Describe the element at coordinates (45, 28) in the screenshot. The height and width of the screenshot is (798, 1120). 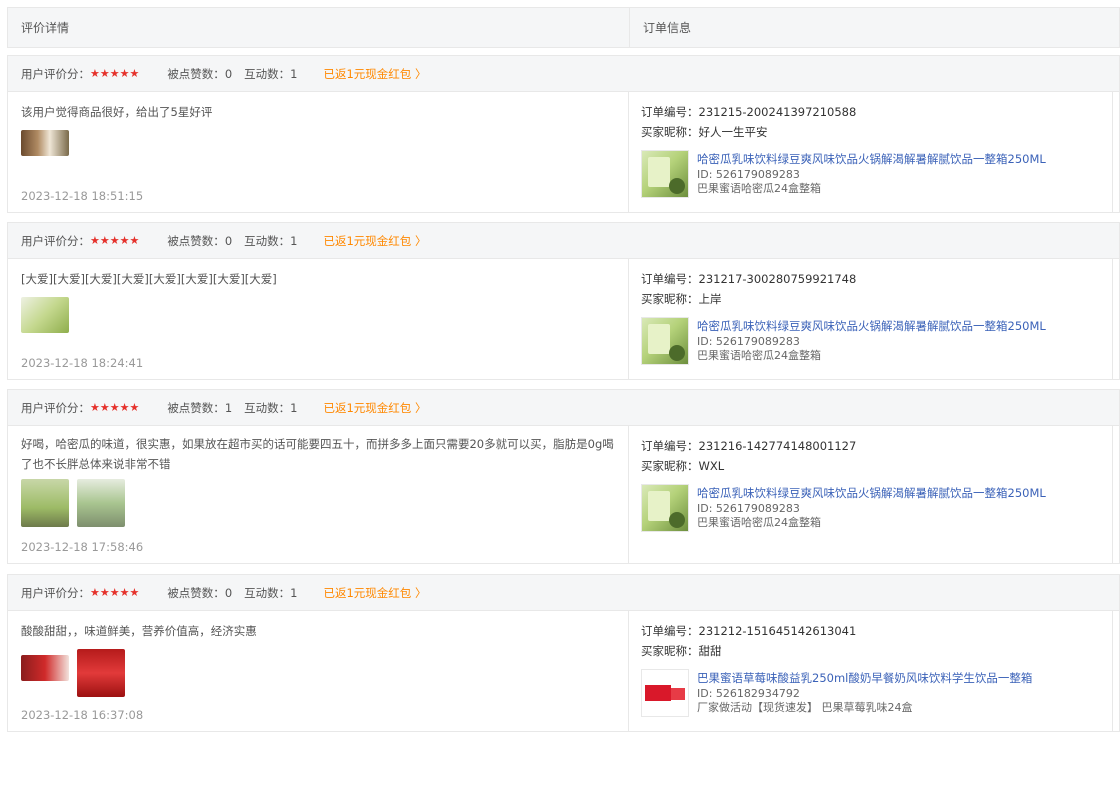
I see `header-review-detail: 评价详情` at that location.